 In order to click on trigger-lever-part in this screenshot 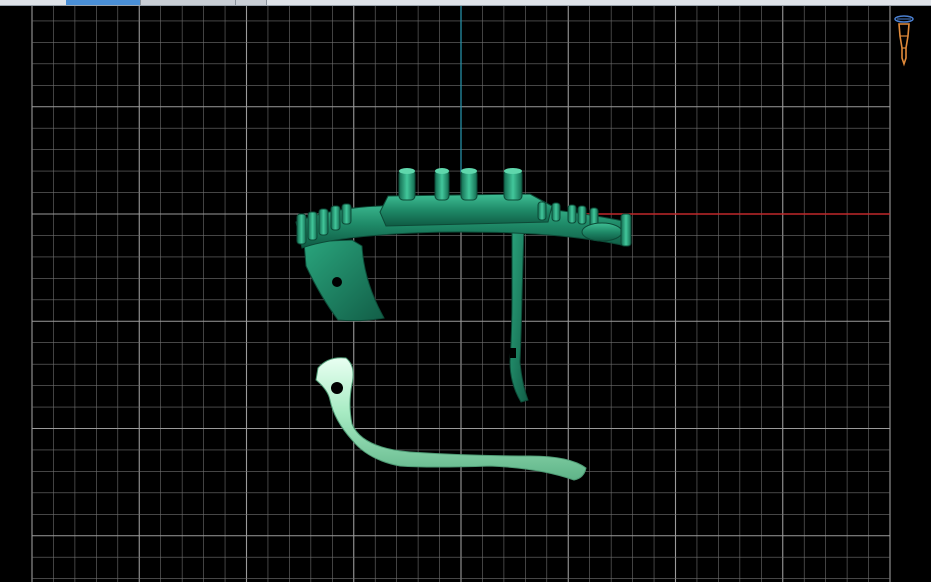, I will do `click(451, 419)`.